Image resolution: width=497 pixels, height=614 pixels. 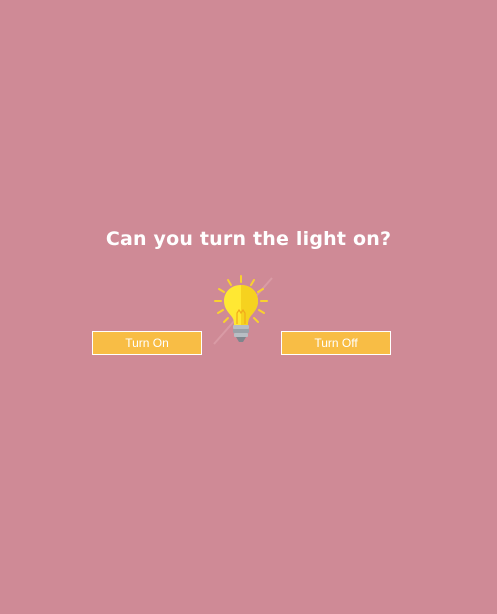 I want to click on turn-on-button: Turn On, so click(x=147, y=343).